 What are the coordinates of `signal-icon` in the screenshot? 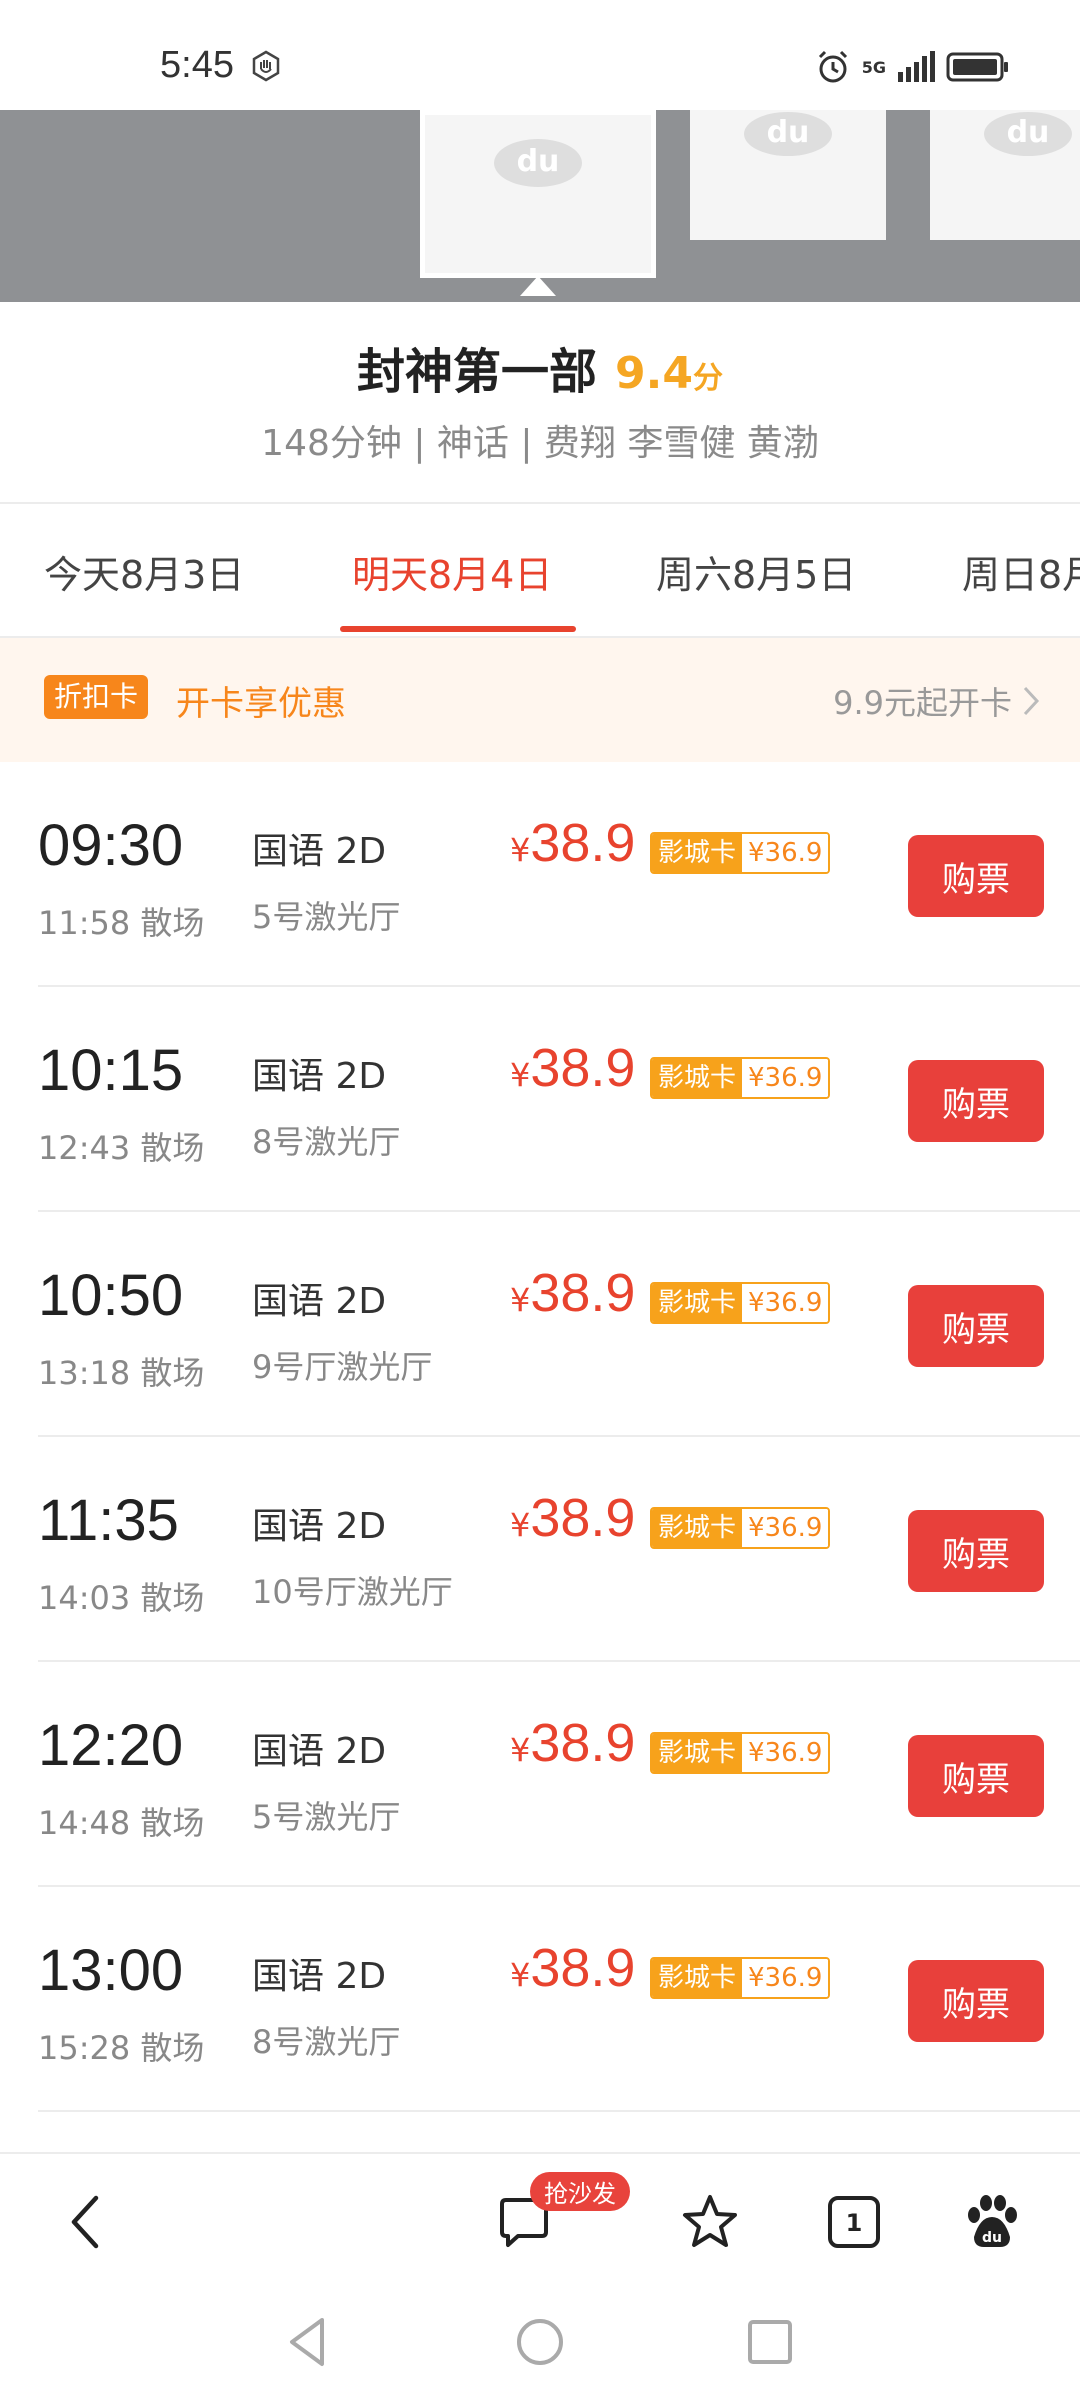 It's located at (916, 66).